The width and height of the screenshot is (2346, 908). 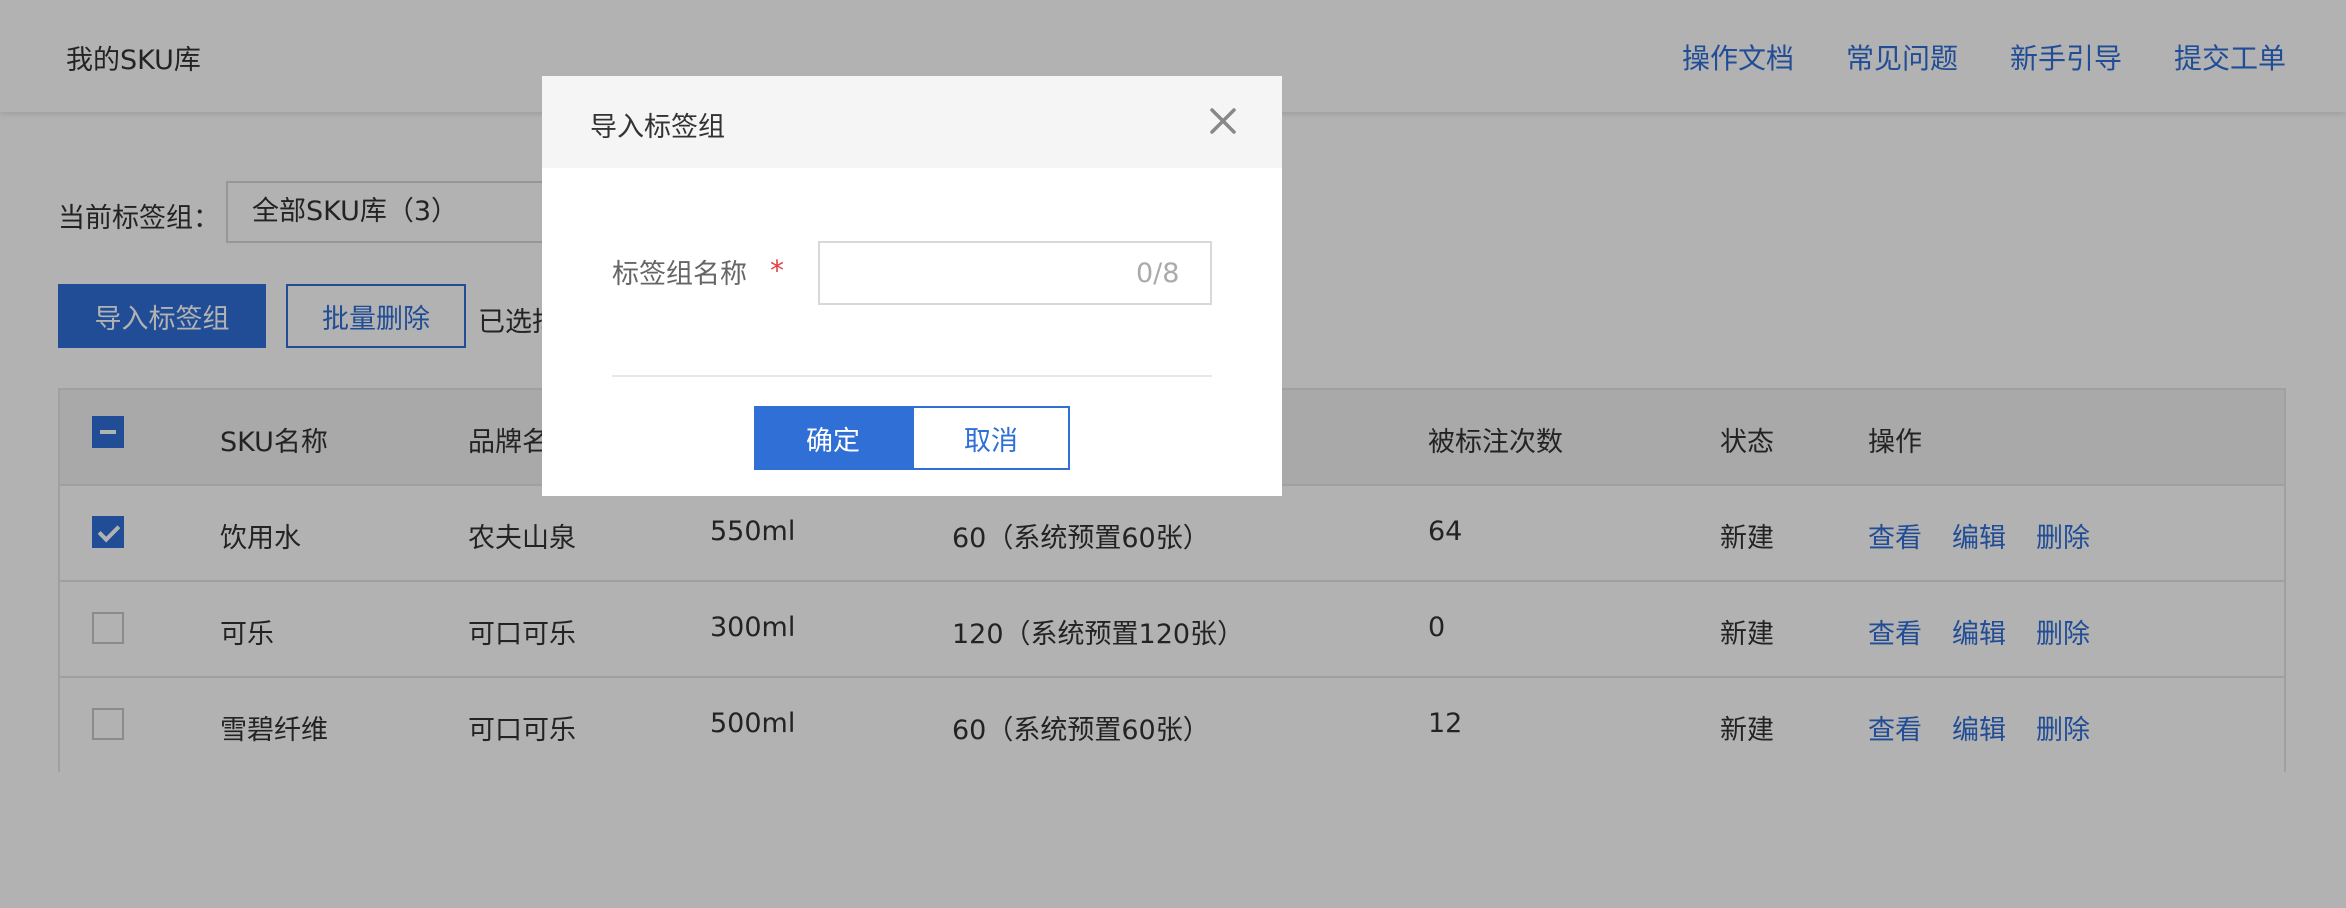 I want to click on tag-group-name-label: 标签组名称, so click(x=679, y=274).